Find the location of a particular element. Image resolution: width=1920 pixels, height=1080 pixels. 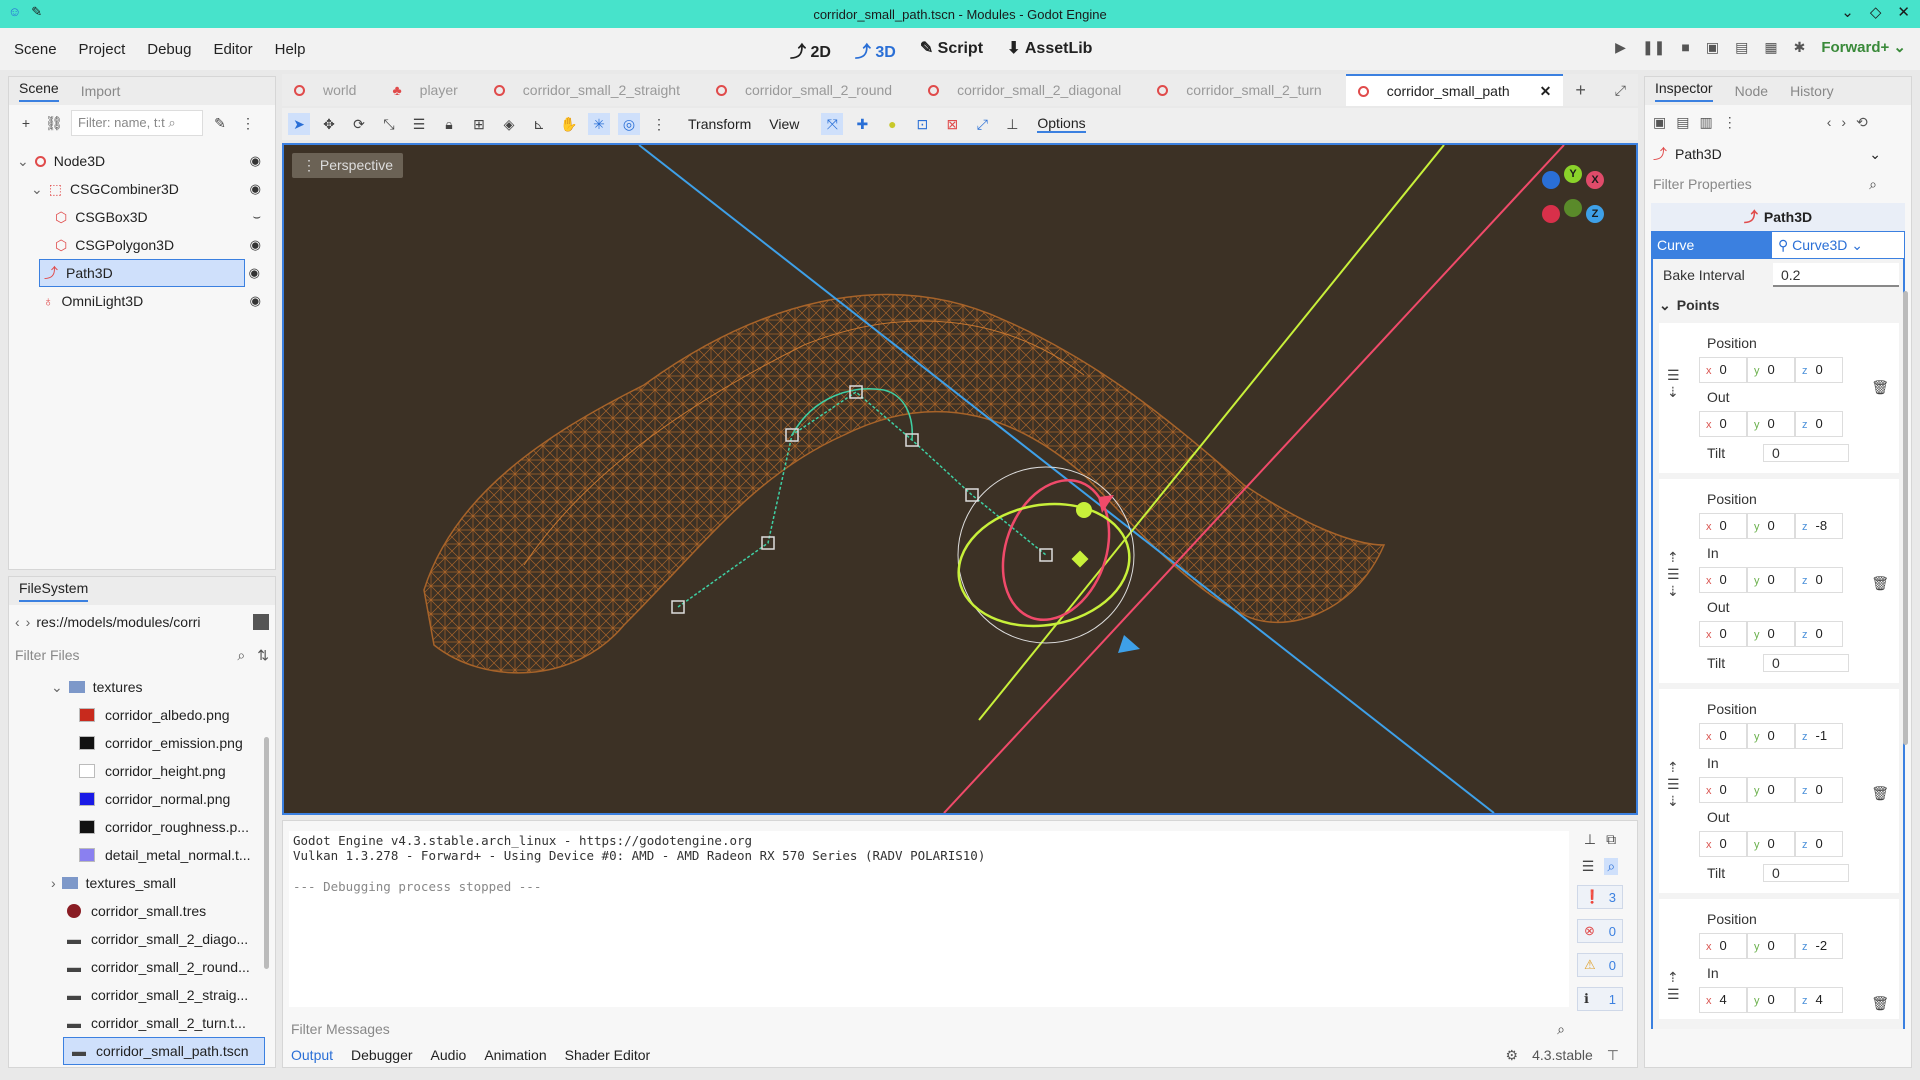

point-1-in: x0y0z0 is located at coordinates (1799, 580).